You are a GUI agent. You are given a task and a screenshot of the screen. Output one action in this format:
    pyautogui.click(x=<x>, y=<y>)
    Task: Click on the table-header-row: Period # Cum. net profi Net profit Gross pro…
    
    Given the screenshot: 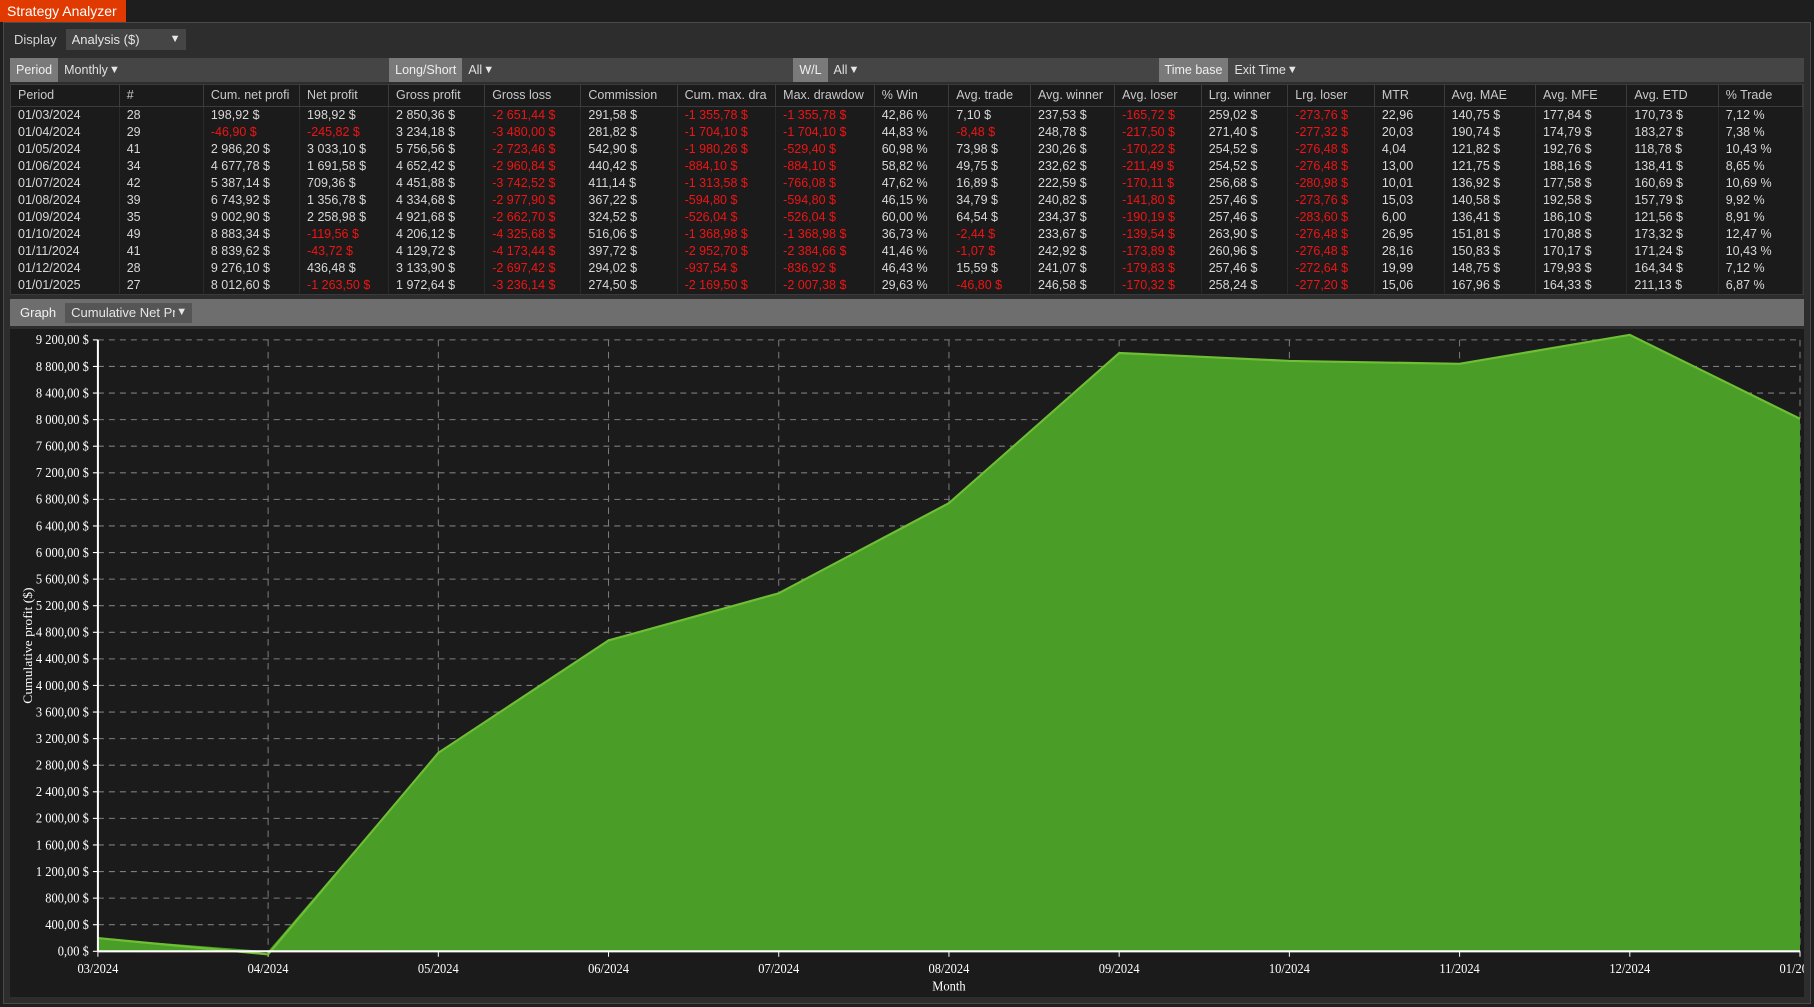 What is the action you would take?
    pyautogui.click(x=907, y=96)
    